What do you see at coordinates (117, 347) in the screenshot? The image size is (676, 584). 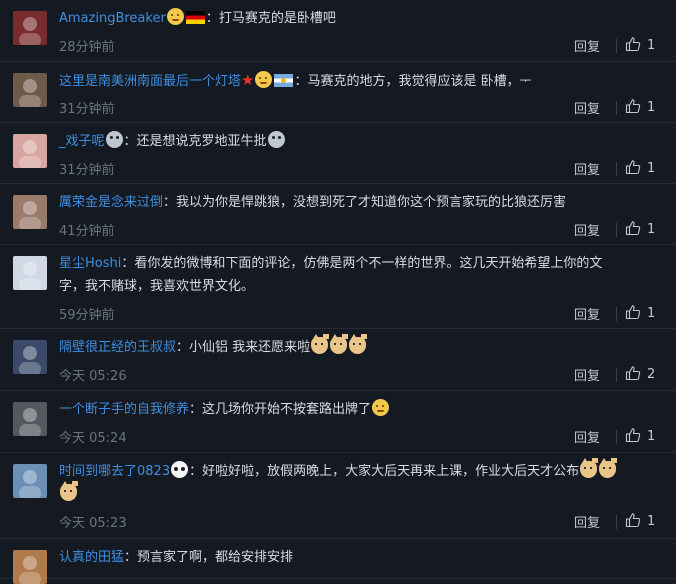 I see `comment-username: 隔壁很正经的王叔叔` at bounding box center [117, 347].